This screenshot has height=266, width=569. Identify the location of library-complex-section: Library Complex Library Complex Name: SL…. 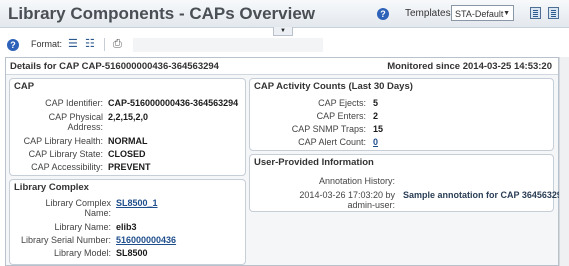
(127, 222).